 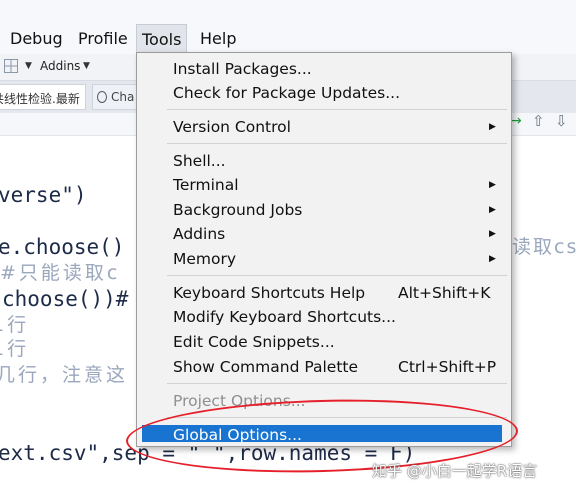 What do you see at coordinates (237, 210) in the screenshot?
I see `menu-item-background-jobs: Background Jobs` at bounding box center [237, 210].